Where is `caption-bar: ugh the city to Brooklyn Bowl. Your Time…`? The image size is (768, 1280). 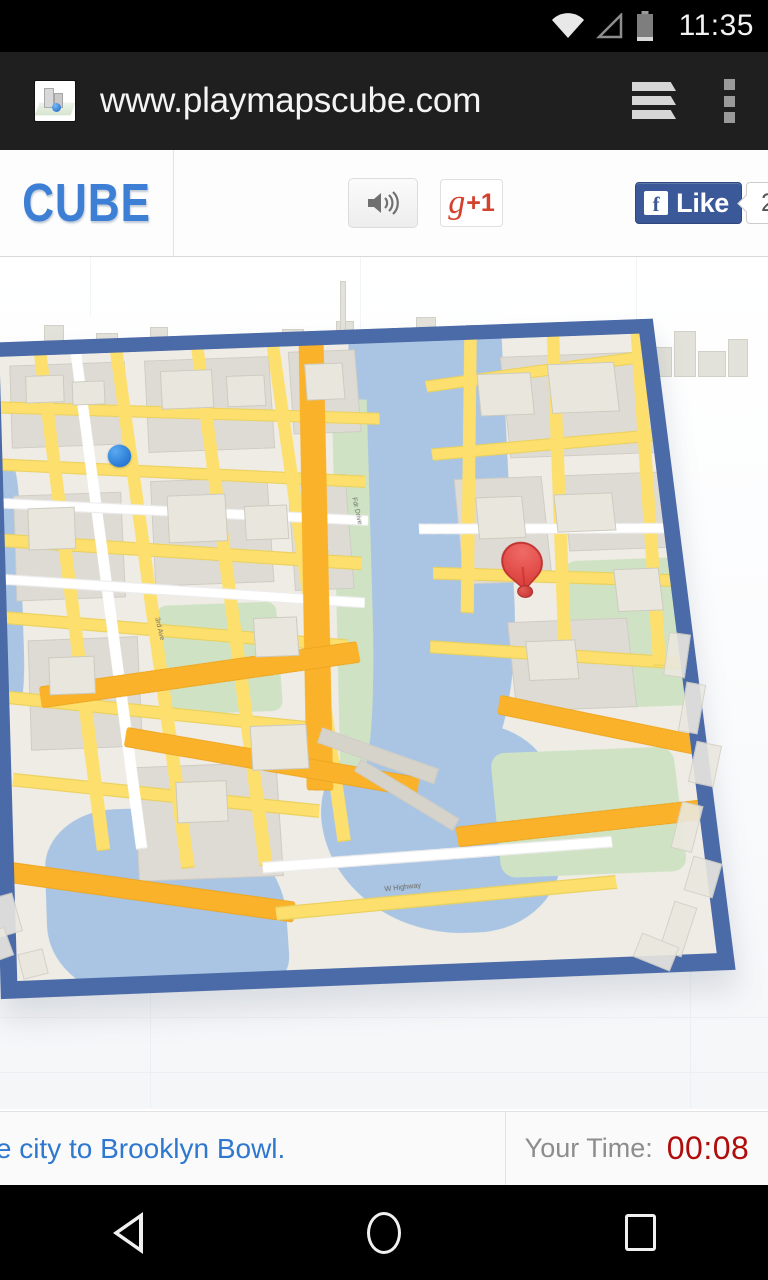
caption-bar: ugh the city to Brooklyn Bowl. Your Time… is located at coordinates (384, 1148).